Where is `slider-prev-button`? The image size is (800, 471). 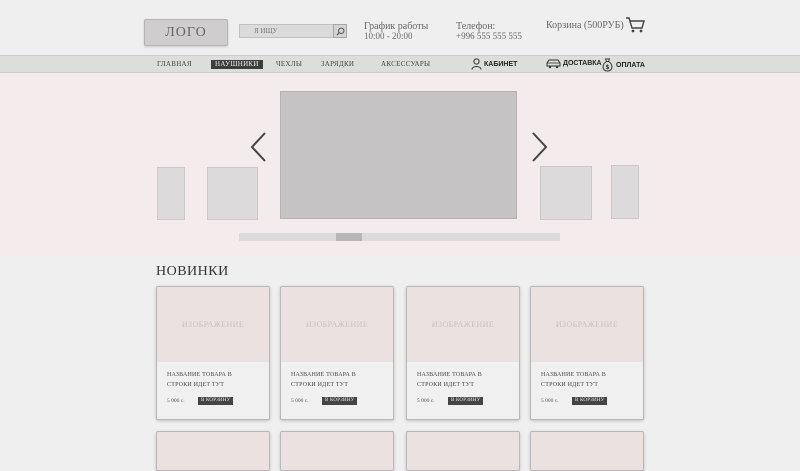
slider-prev-button is located at coordinates (258, 149).